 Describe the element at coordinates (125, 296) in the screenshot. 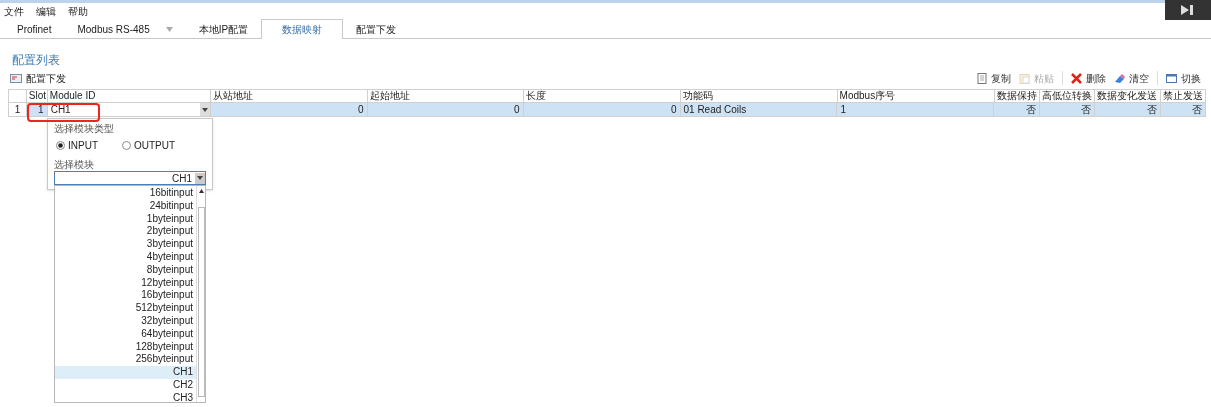

I see `dropdown-option: 16byteinput` at that location.